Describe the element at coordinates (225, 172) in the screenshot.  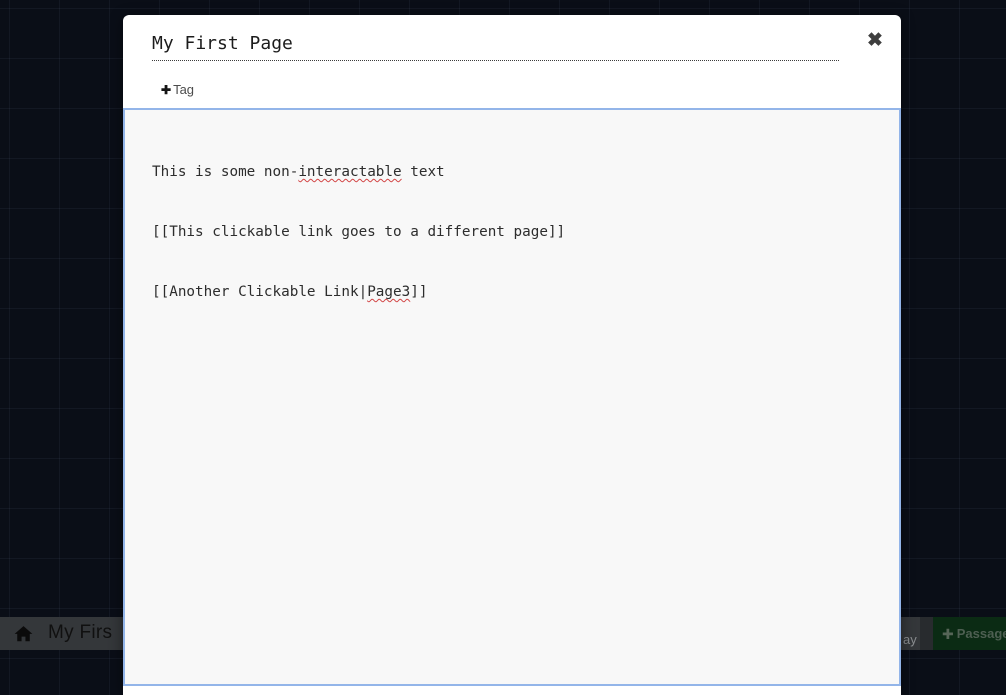
I see `editor-text: This is some non-` at that location.